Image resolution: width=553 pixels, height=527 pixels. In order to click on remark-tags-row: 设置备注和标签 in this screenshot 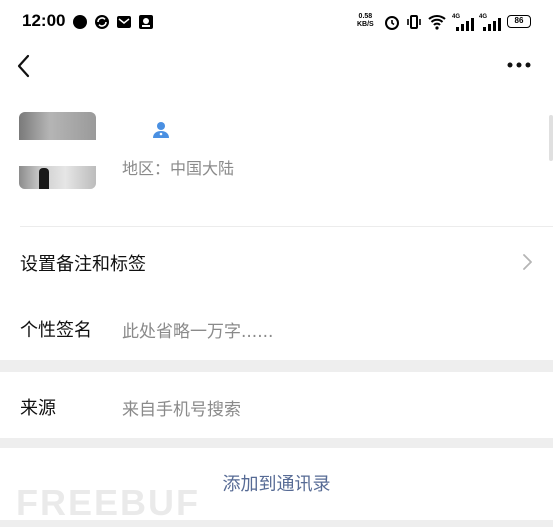, I will do `click(276, 262)`.